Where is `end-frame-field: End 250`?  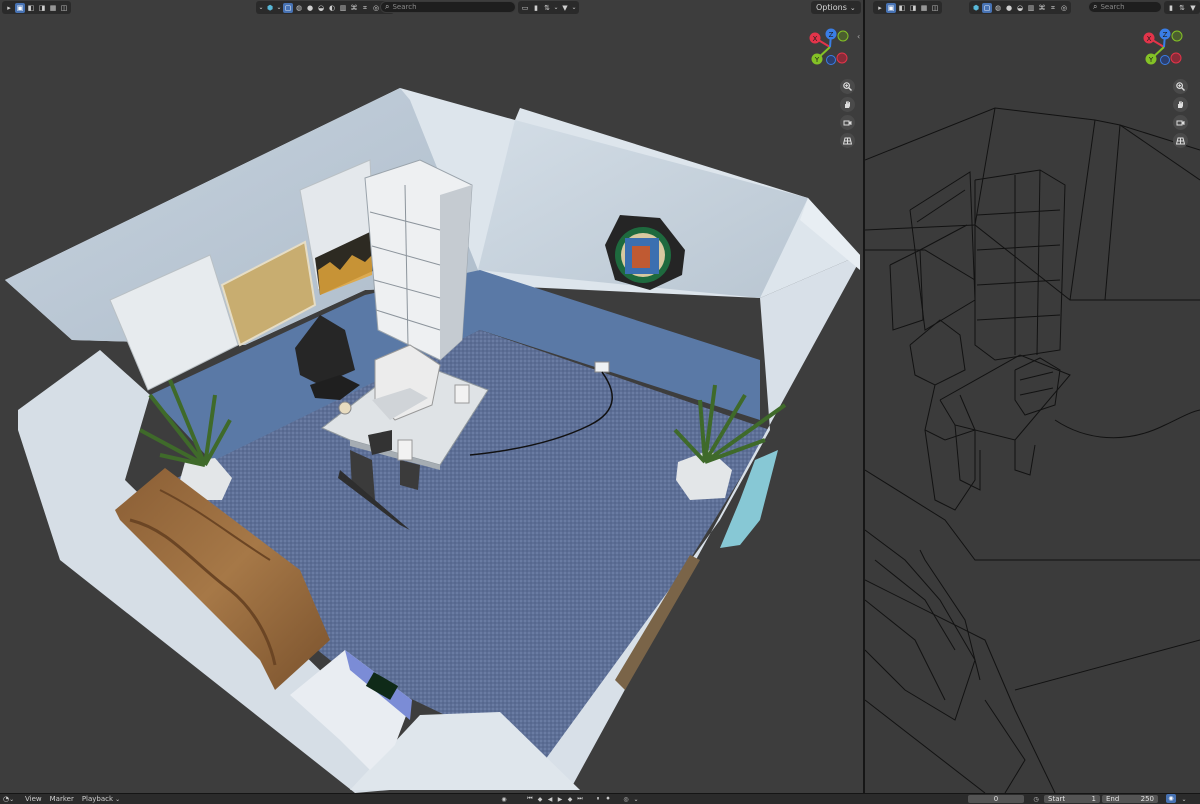 end-frame-field: End 250 is located at coordinates (1130, 799).